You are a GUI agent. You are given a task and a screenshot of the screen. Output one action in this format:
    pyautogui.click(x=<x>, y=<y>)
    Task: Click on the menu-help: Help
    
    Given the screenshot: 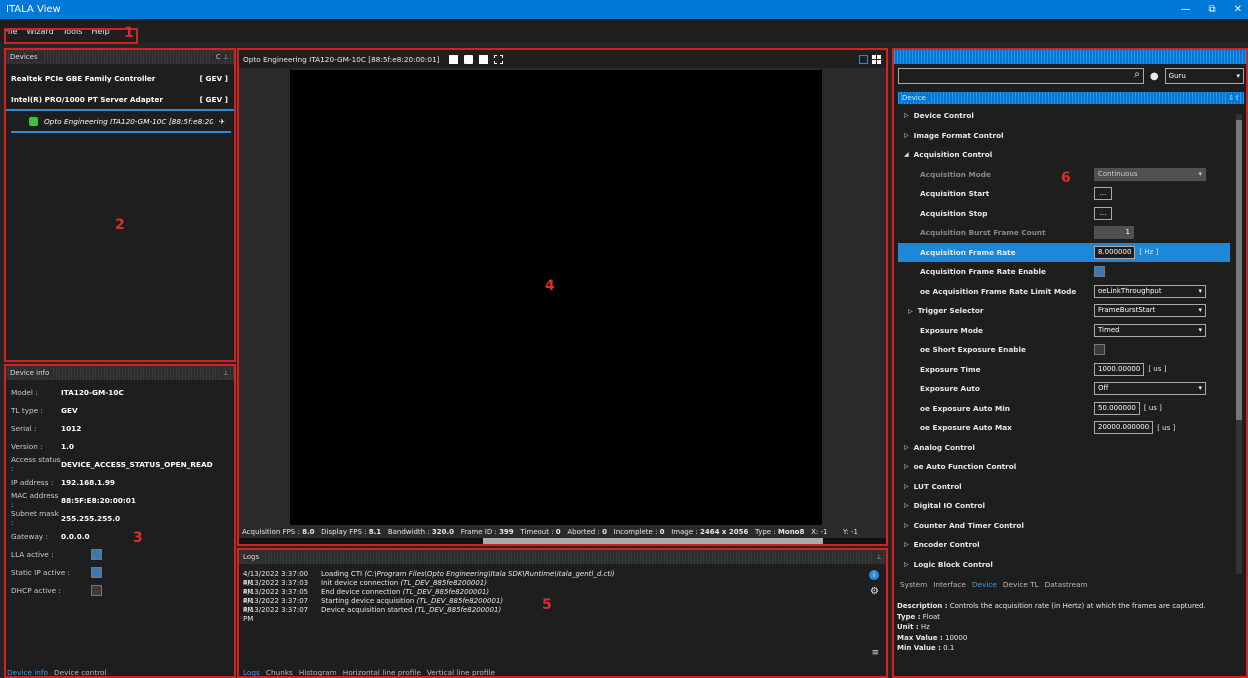 What is the action you would take?
    pyautogui.click(x=100, y=31)
    